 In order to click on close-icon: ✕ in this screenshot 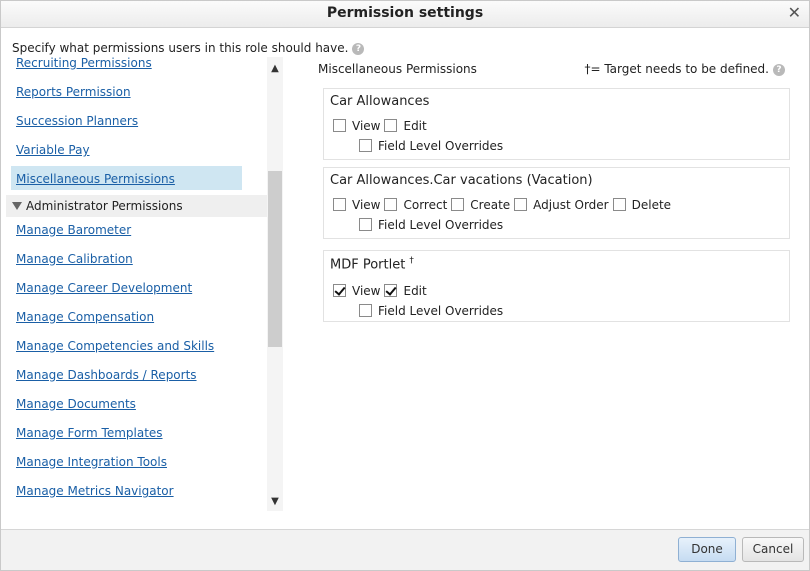, I will do `click(794, 13)`.